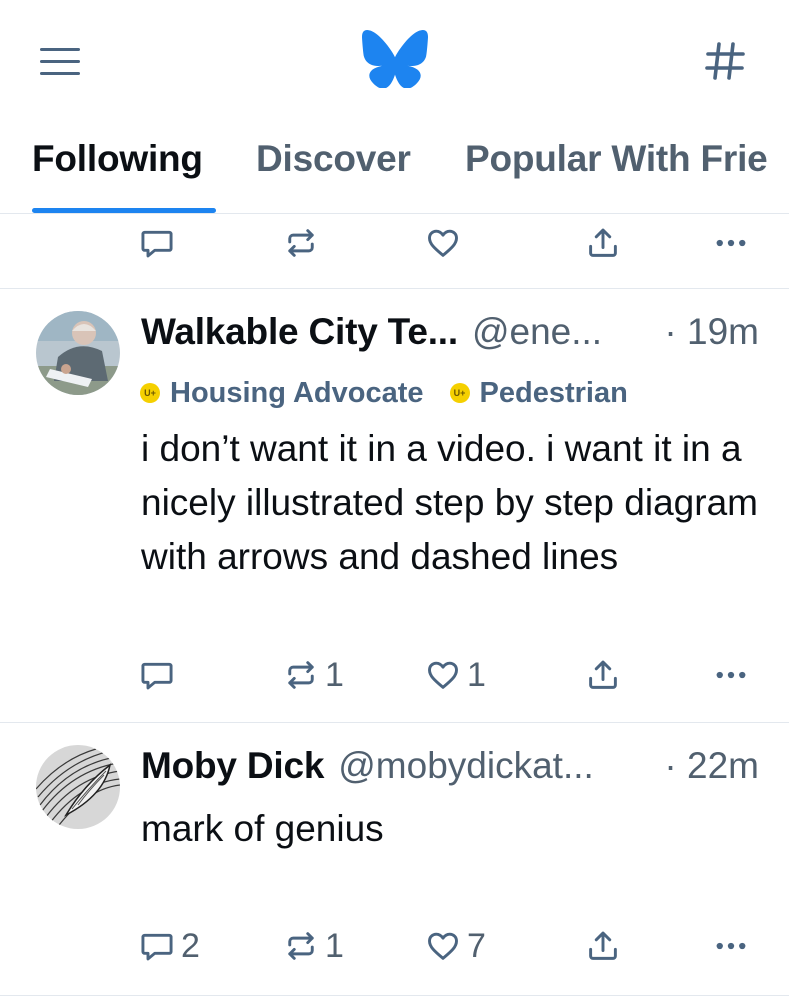 This screenshot has width=789, height=1000. I want to click on label-text: Housing Advocate, so click(297, 392).